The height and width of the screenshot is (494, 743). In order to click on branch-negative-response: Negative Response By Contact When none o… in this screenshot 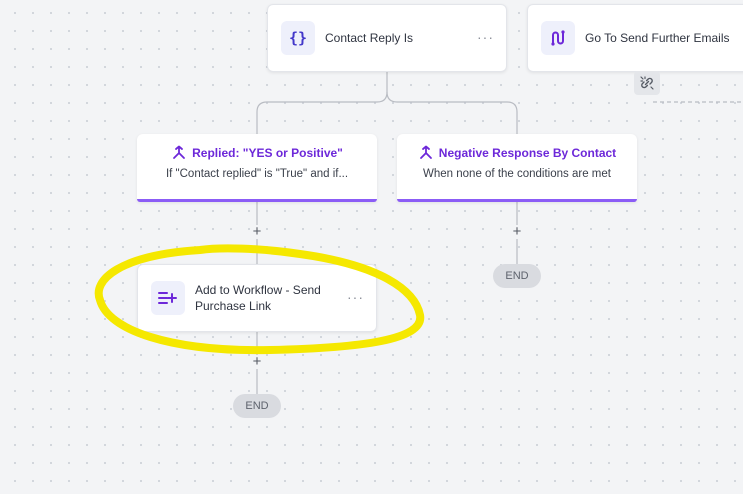, I will do `click(517, 168)`.